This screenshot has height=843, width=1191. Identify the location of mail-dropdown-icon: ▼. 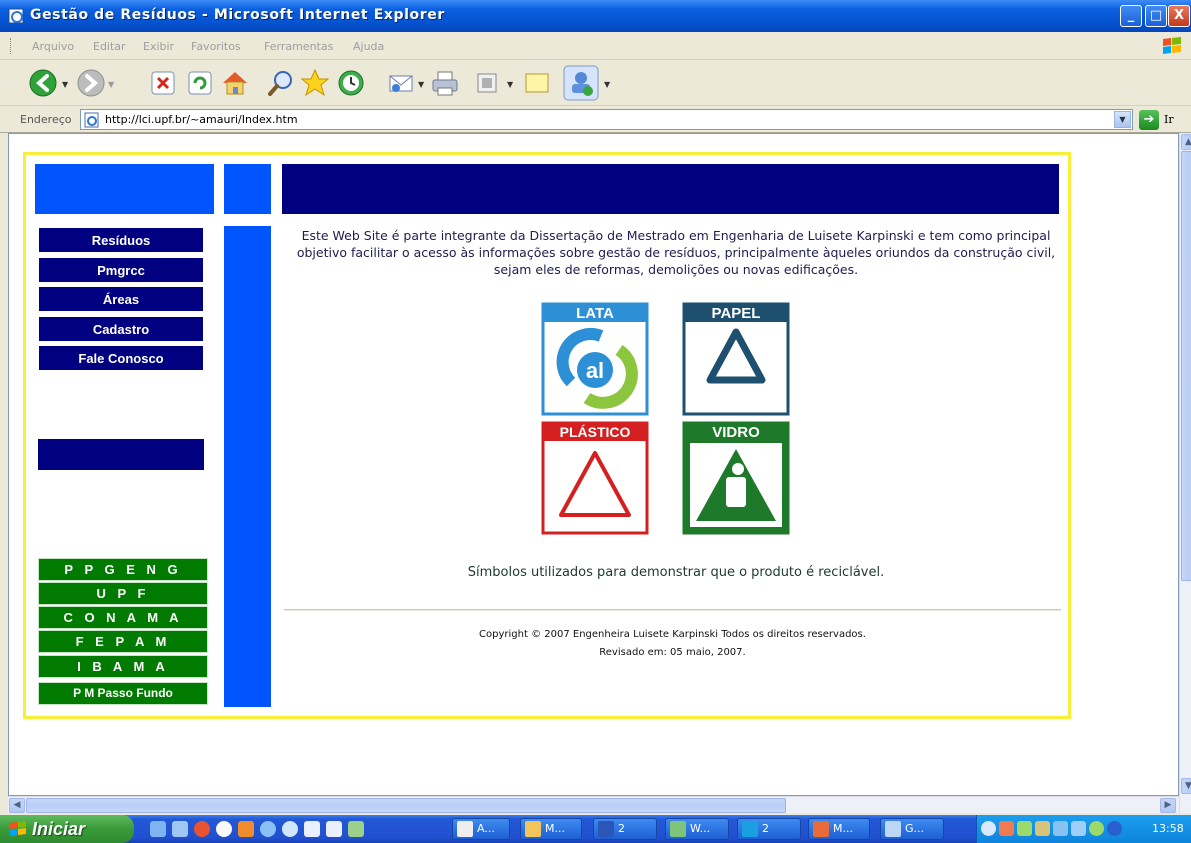
(421, 84).